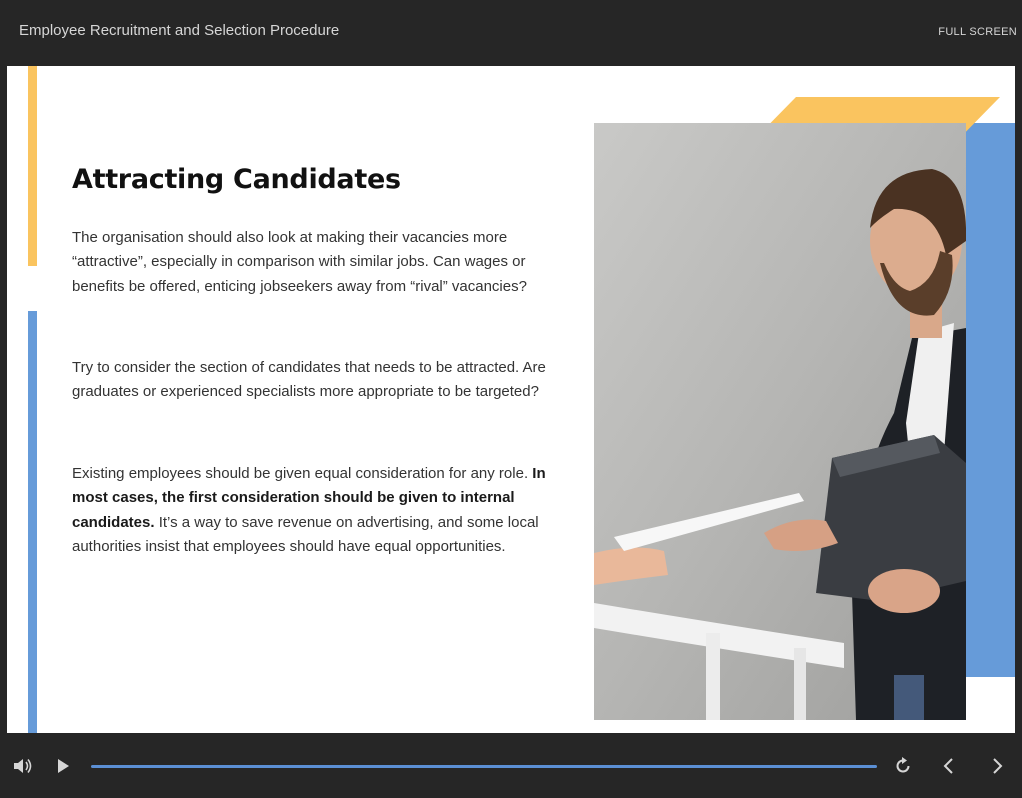 Image resolution: width=1022 pixels, height=798 pixels. What do you see at coordinates (236, 179) in the screenshot?
I see `slide-heading: Attracting Candidates` at bounding box center [236, 179].